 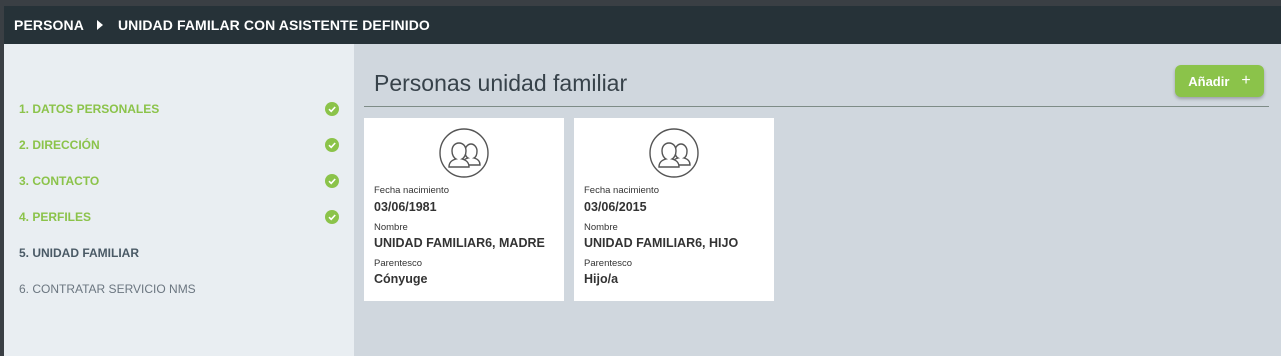 What do you see at coordinates (459, 243) in the screenshot?
I see `name-value: UNIDAD FAMILIAR6, MADRE` at bounding box center [459, 243].